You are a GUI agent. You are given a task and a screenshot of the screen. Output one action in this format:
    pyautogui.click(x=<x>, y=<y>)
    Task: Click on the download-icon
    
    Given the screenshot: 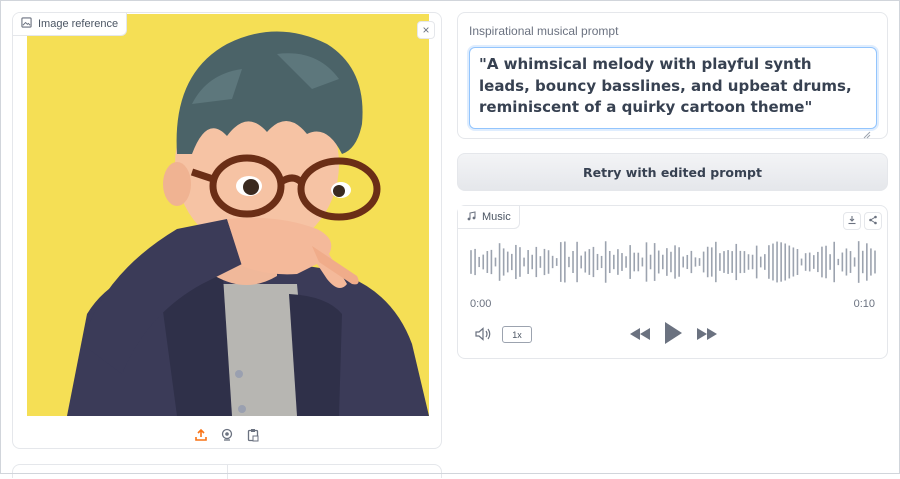 What is the action you would take?
    pyautogui.click(x=852, y=221)
    